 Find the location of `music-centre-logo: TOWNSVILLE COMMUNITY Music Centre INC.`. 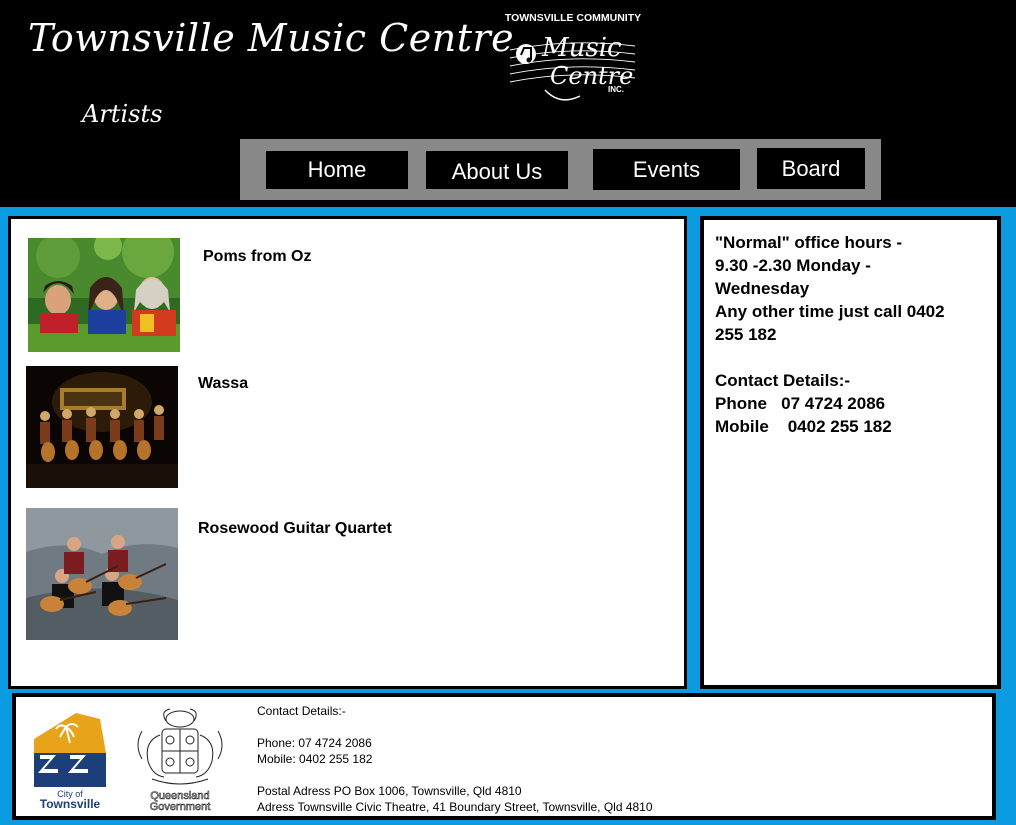

music-centre-logo: TOWNSVILLE COMMUNITY Music Centre INC. is located at coordinates (573, 56).